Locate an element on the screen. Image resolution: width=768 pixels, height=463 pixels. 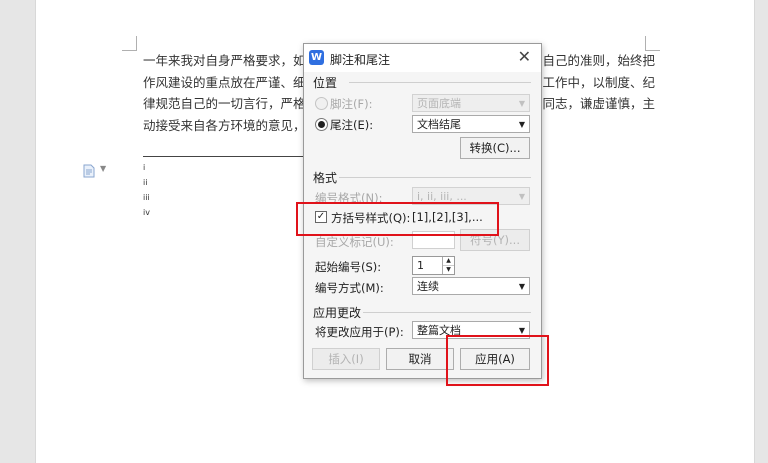
custom-mark-label: 自定义标记(U): is located at coordinates (354, 242).